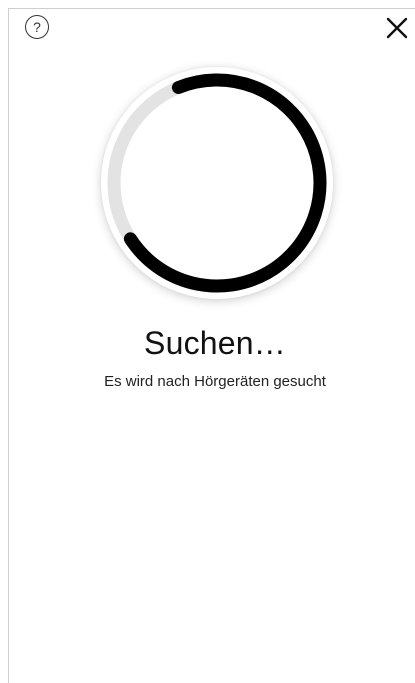 Image resolution: width=415 pixels, height=683 pixels. Describe the element at coordinates (397, 28) in the screenshot. I see `close-icon` at that location.